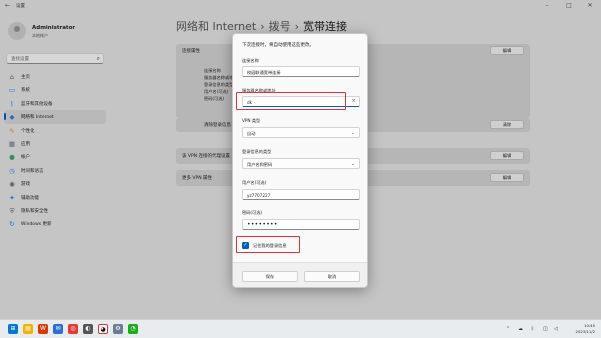 The height and width of the screenshot is (338, 601). Describe the element at coordinates (301, 224) in the screenshot. I see `password-field: ••••••••` at that location.